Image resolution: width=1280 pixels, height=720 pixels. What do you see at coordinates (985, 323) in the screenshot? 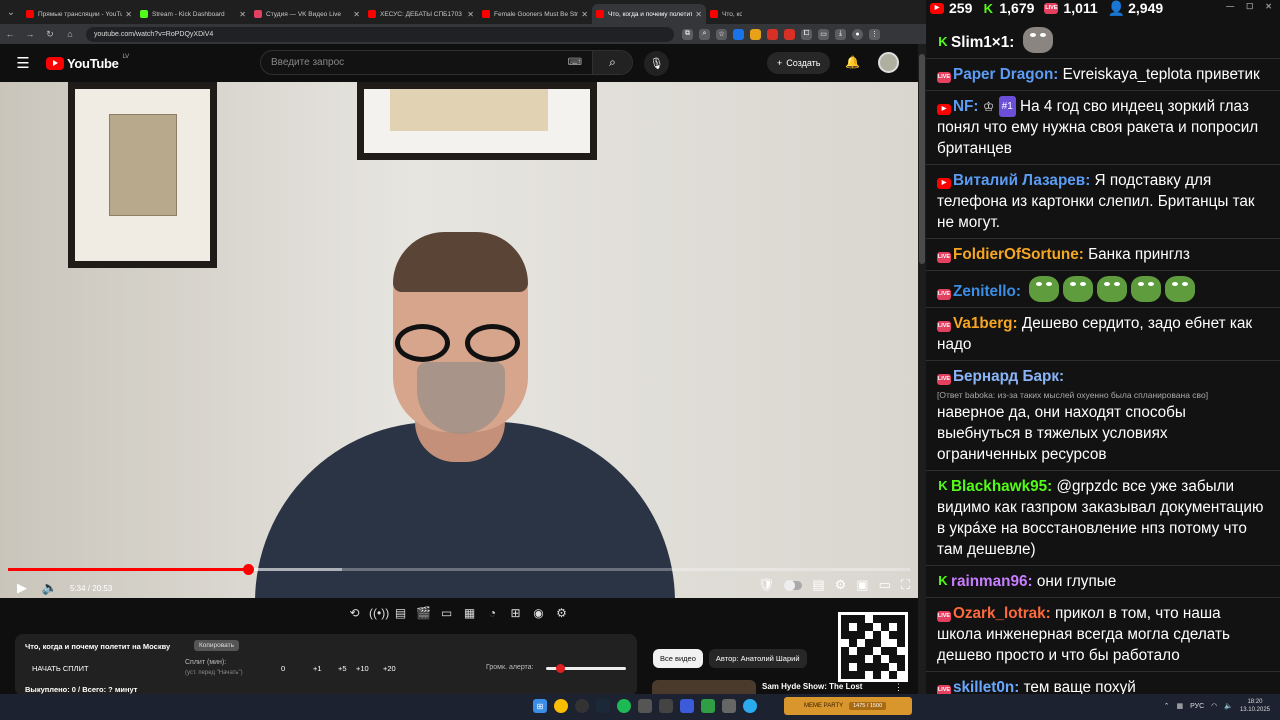
I see `chat-nick: Va1berg:` at bounding box center [985, 323].